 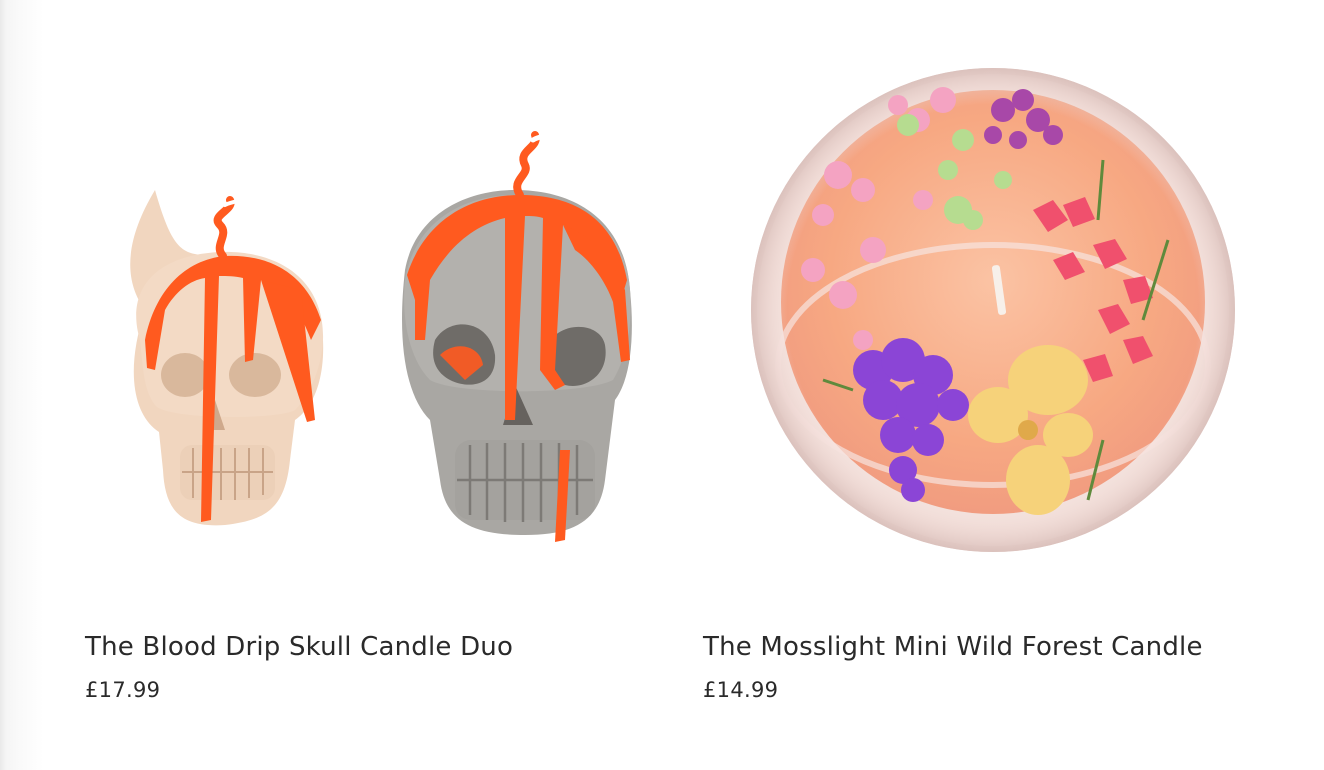 What do you see at coordinates (123, 690) in the screenshot?
I see `product-price: £17.99` at bounding box center [123, 690].